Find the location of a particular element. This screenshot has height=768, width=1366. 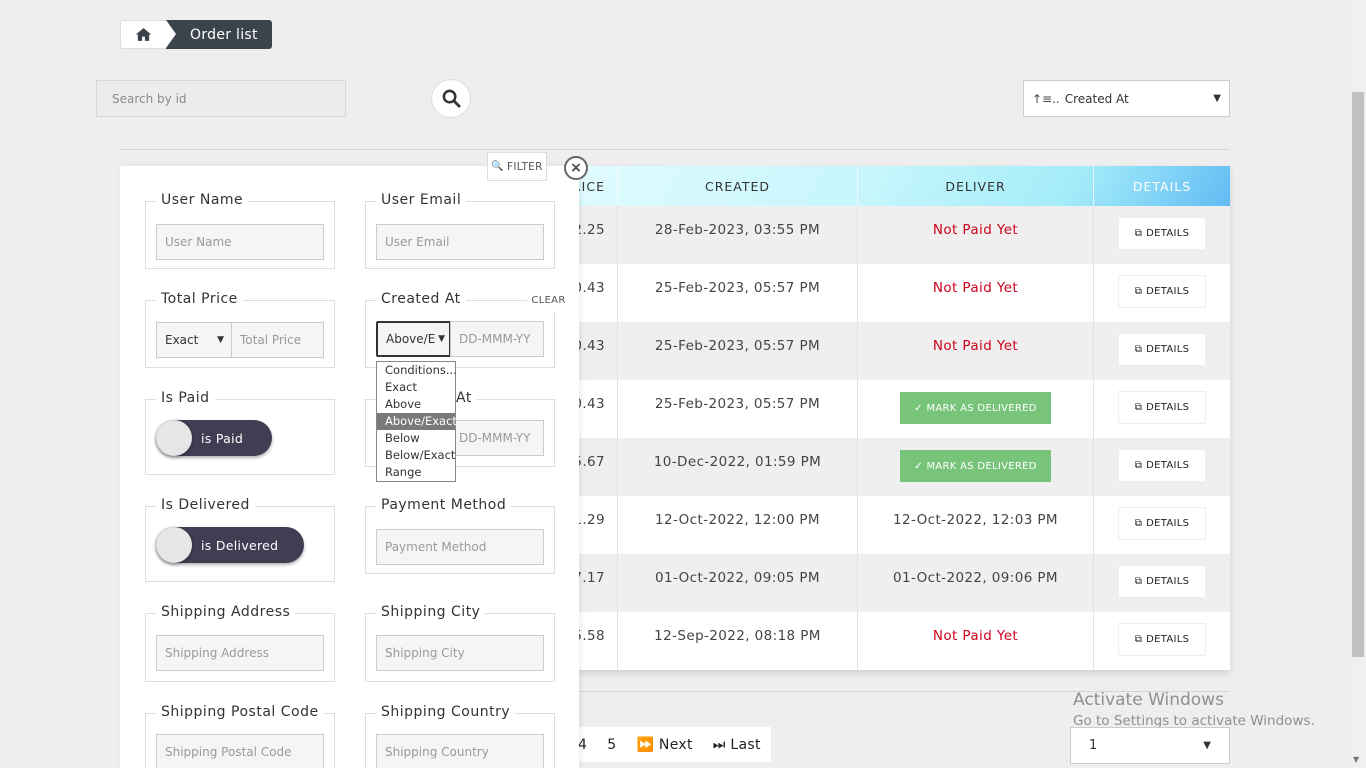

page-select: 1 ▼ is located at coordinates (1150, 745).